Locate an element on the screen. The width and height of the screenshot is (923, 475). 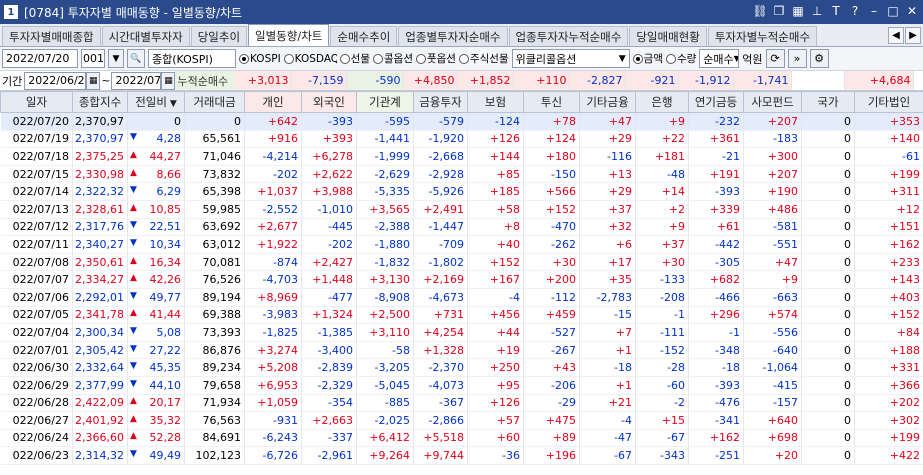
sort-icon: ▼ is located at coordinates (172, 104).